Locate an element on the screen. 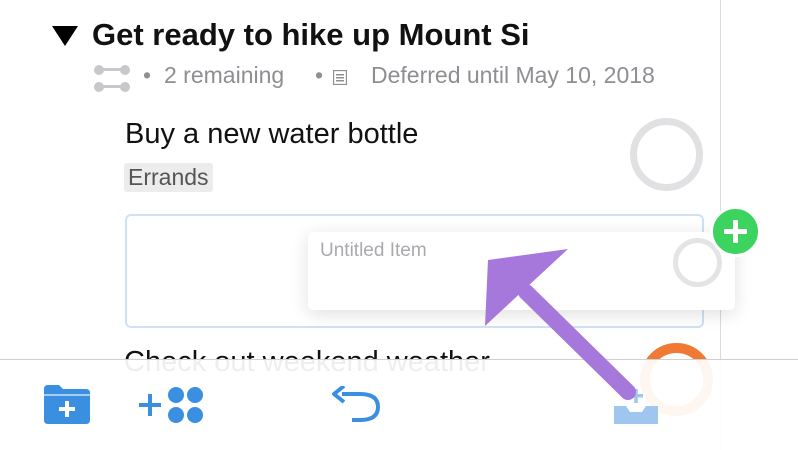 Image resolution: width=798 pixels, height=450 pixels. project-title: Get ready to hike up Mount Si is located at coordinates (311, 34).